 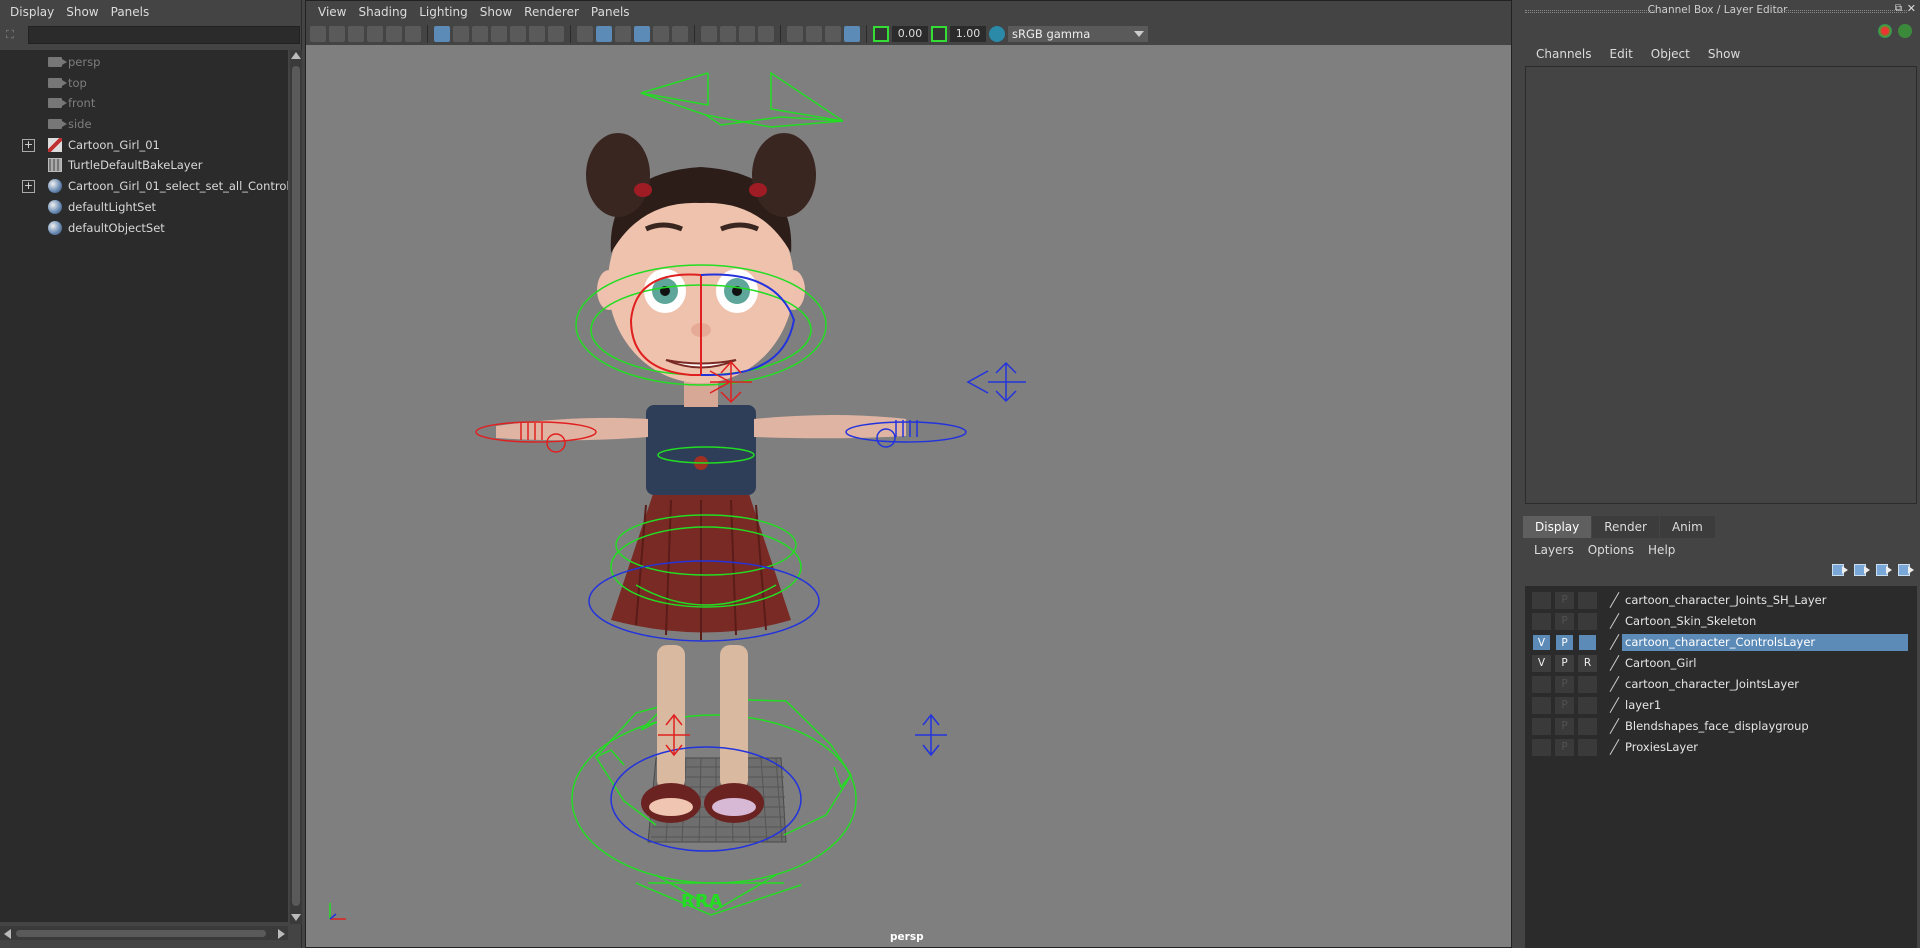 What do you see at coordinates (931, 735) in the screenshot?
I see `right-foot-control` at bounding box center [931, 735].